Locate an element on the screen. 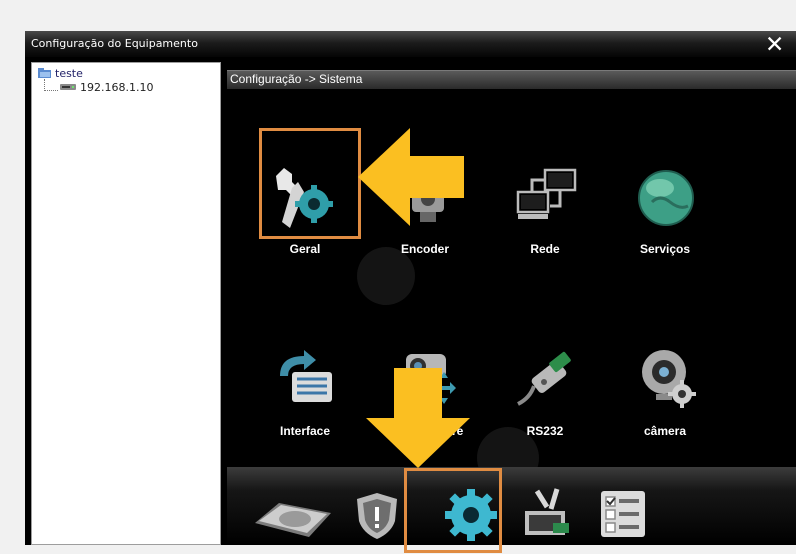  menu-item-camera: câmera is located at coordinates (665, 407).